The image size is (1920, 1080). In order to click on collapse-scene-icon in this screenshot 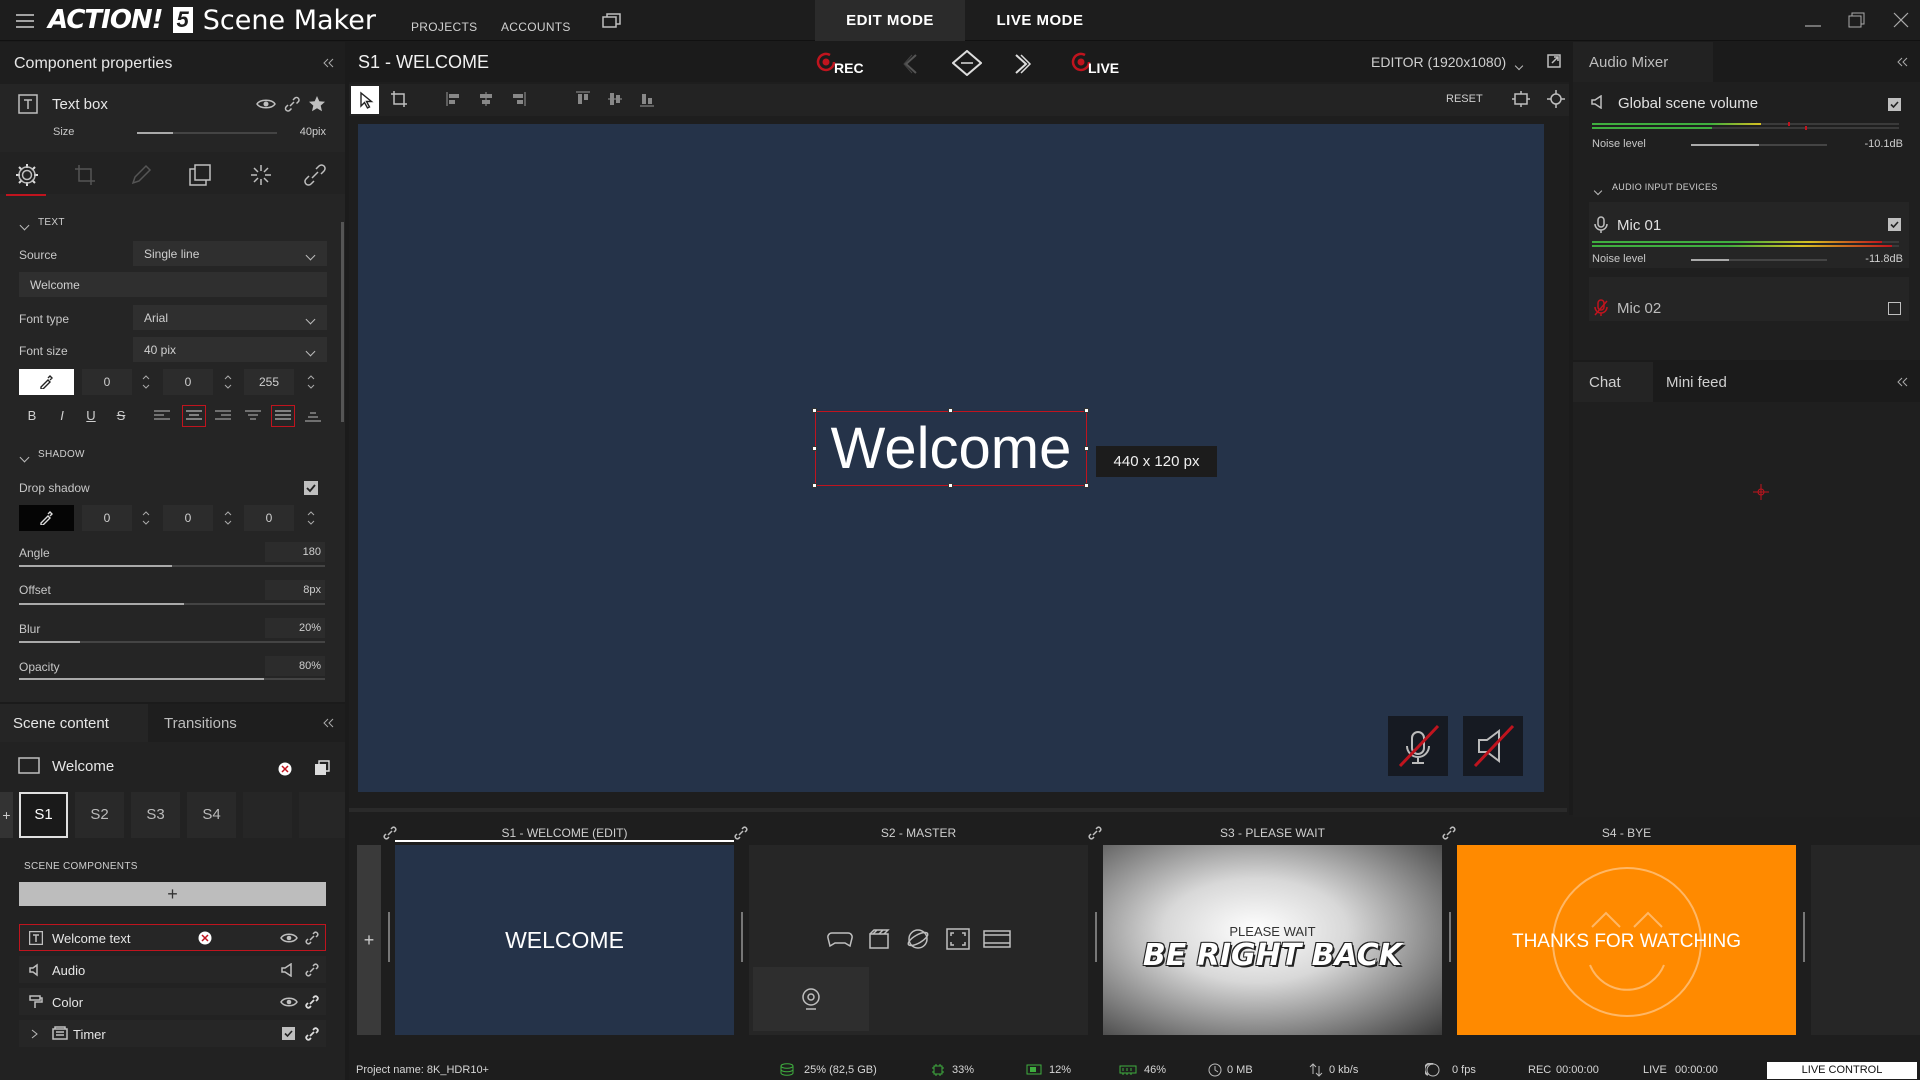, I will do `click(328, 723)`.